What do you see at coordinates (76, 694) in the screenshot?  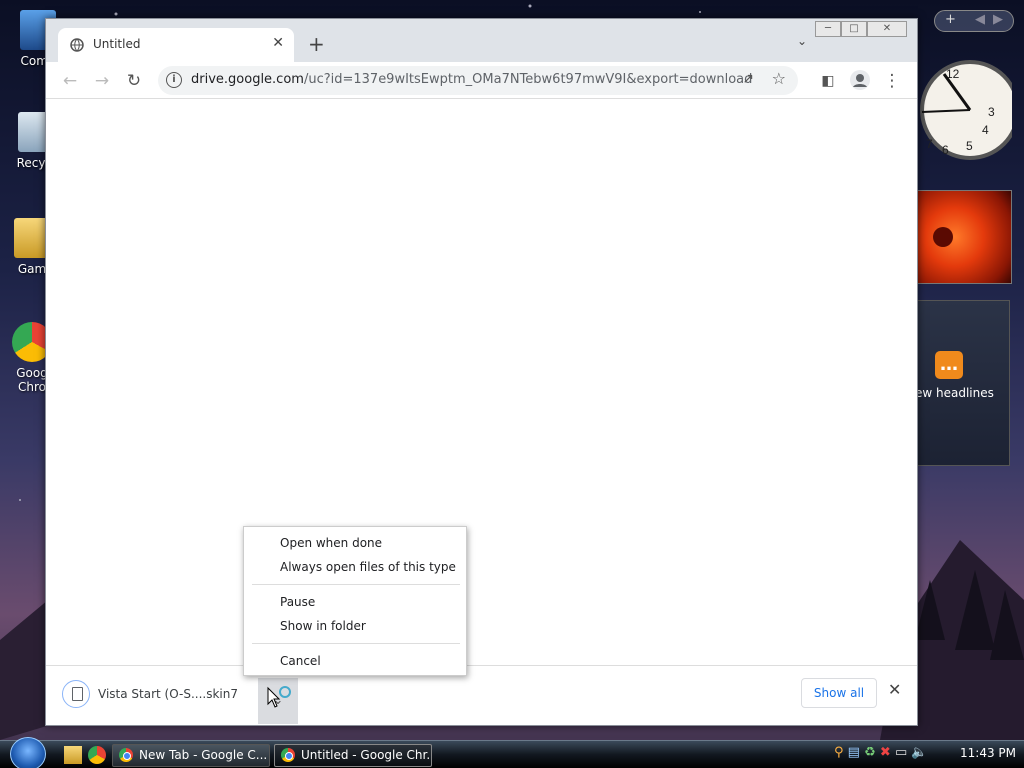 I see `file-icon` at bounding box center [76, 694].